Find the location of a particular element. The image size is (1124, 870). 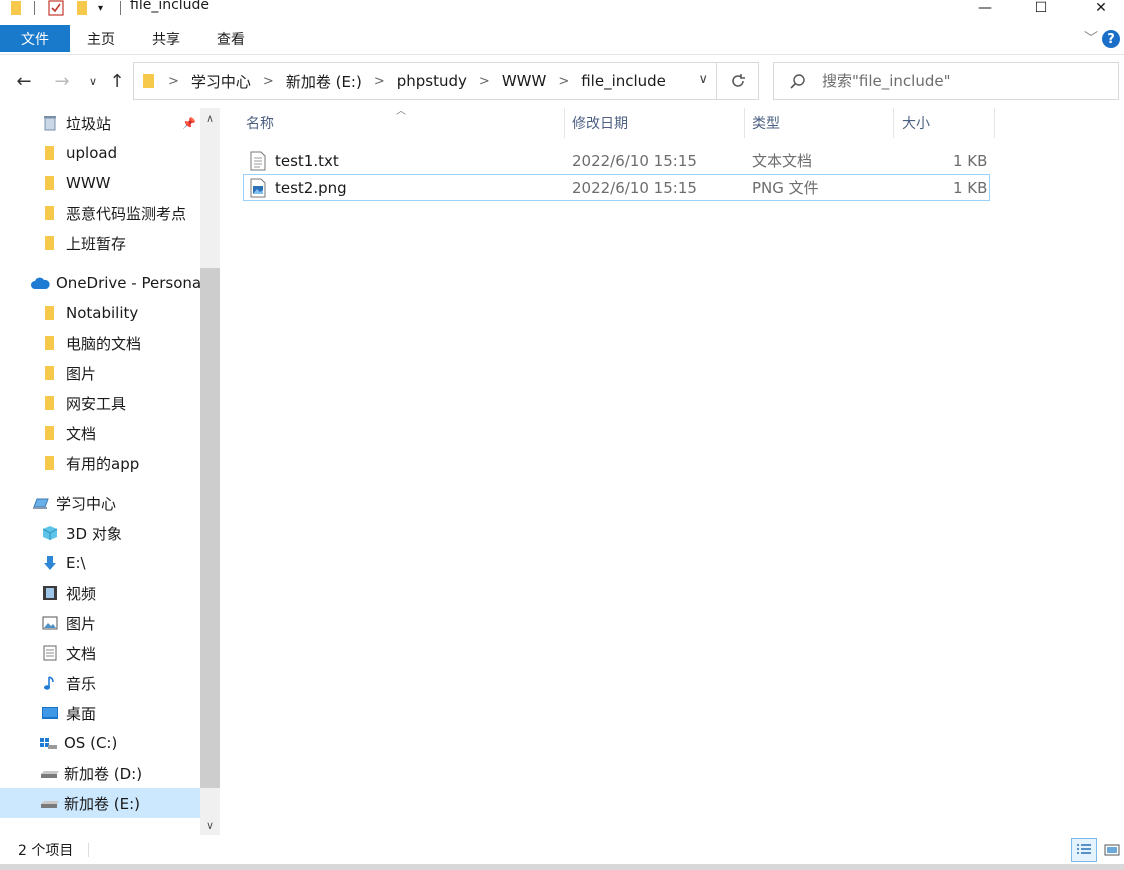

details-view-button is located at coordinates (1084, 850).